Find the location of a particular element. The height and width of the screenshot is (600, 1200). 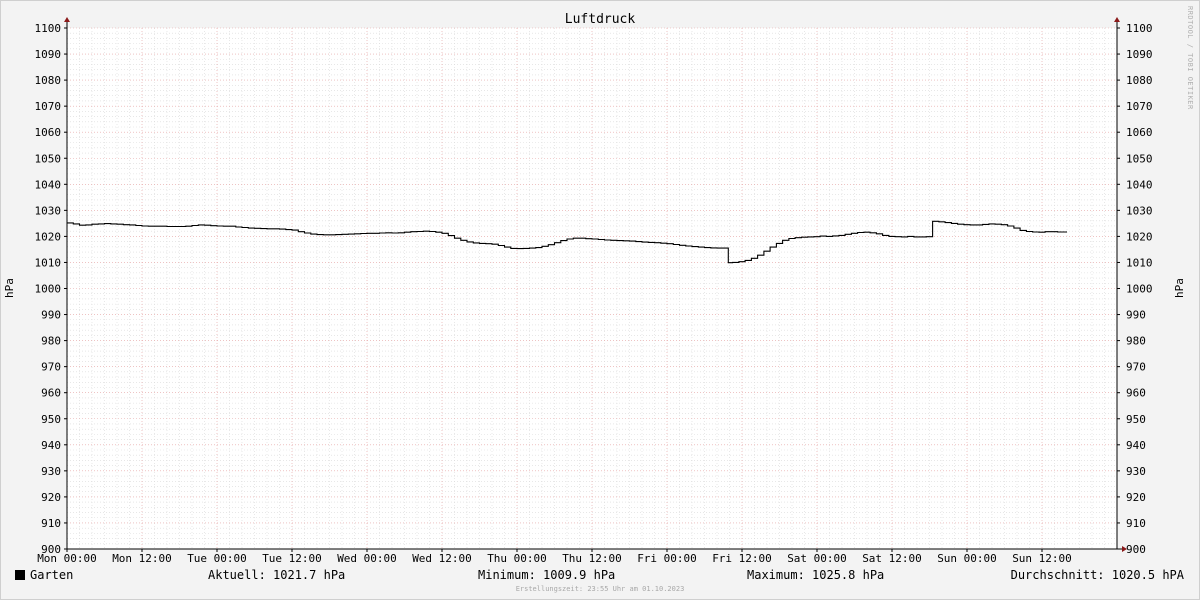

x-tick-label: Mon 12:00 is located at coordinates (142, 558).